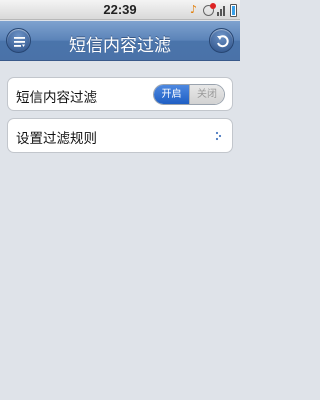  I want to click on page-title: 短信内容过滤, so click(120, 46).